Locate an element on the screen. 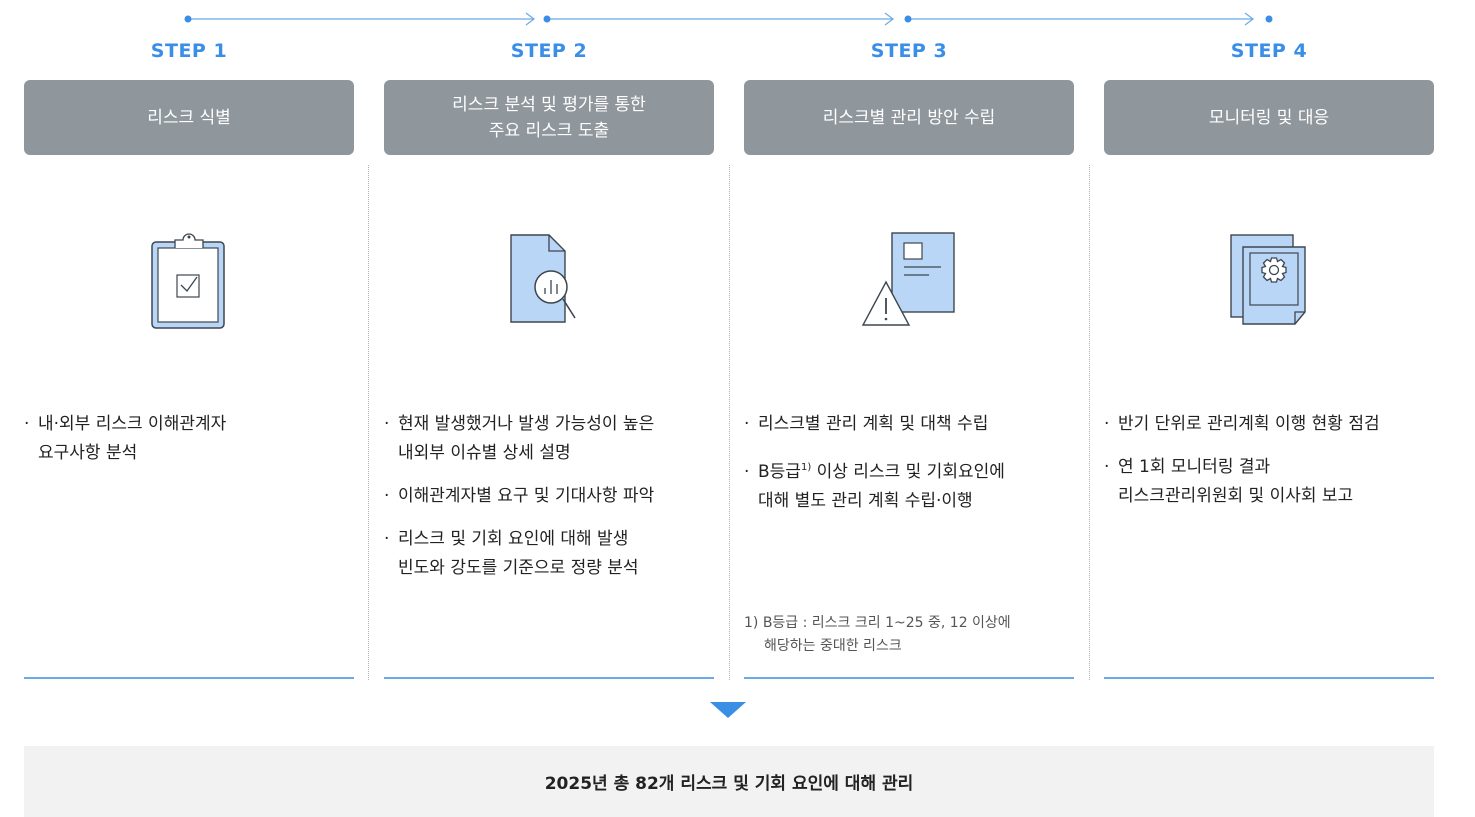  list-item: · 내·외부 리스크 이해관계자 요구사항 분석 is located at coordinates (125, 438).